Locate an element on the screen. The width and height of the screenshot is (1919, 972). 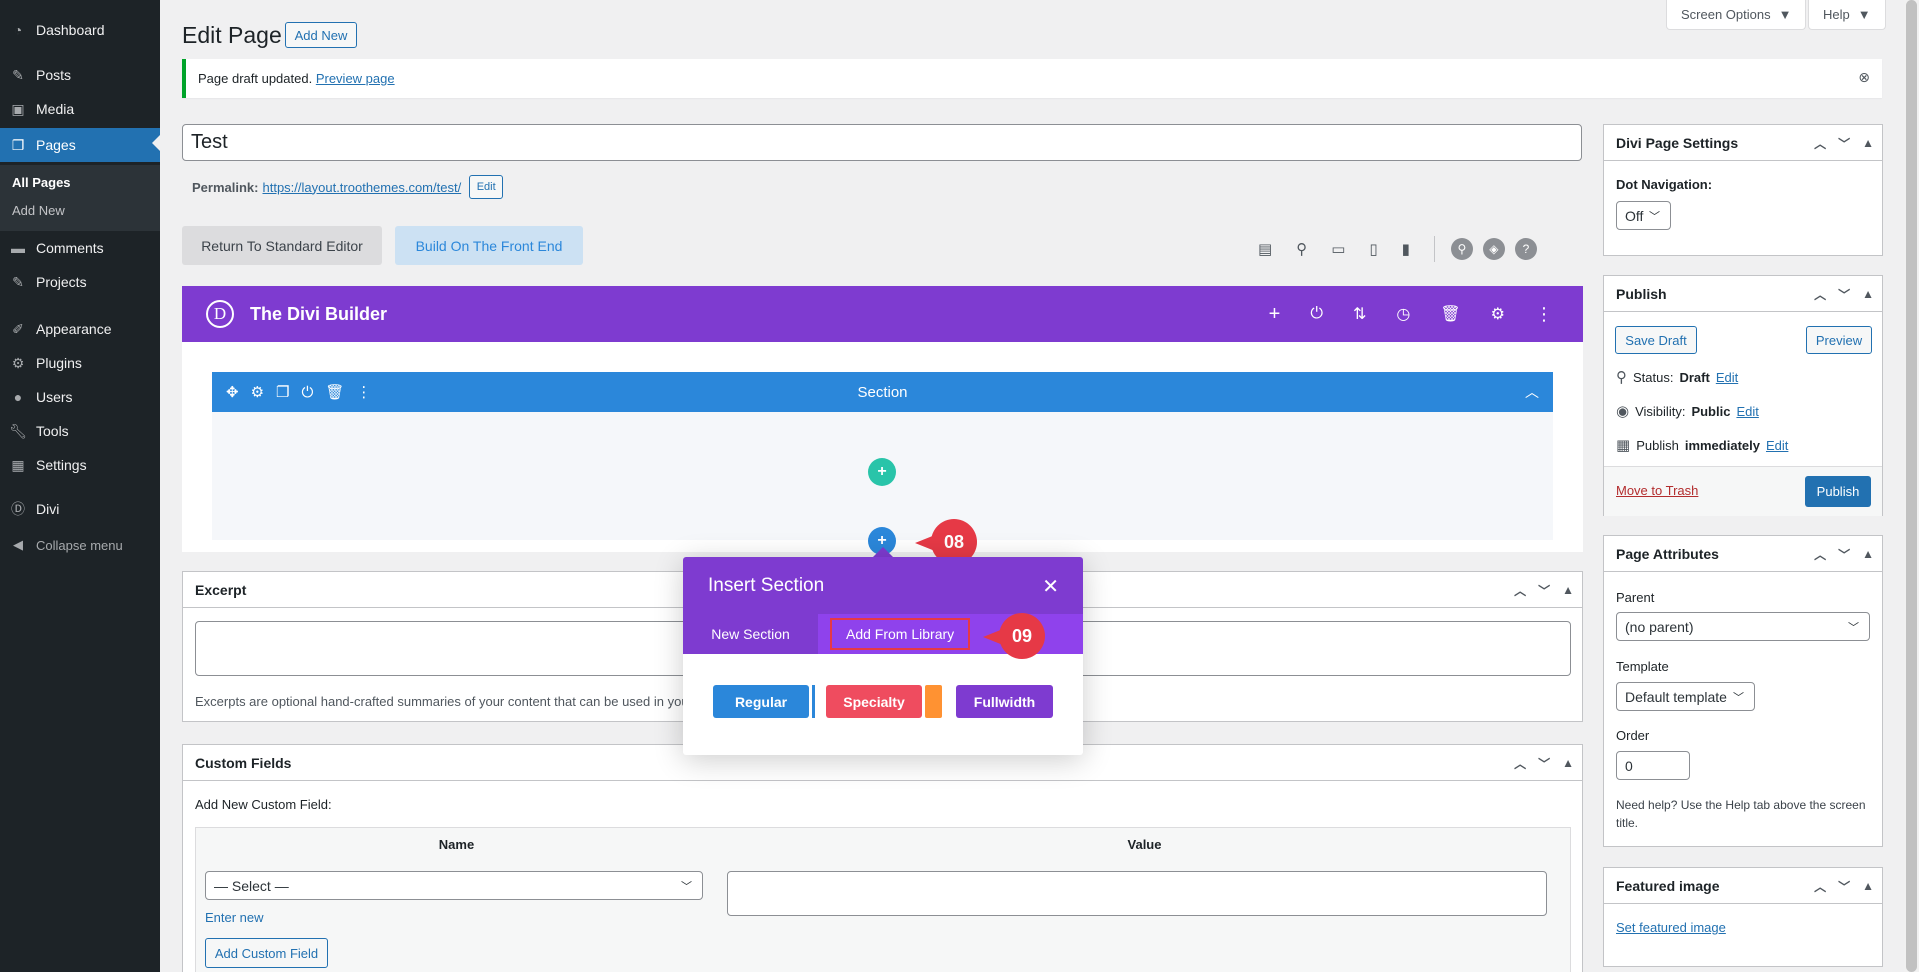
history-icon: ◷ is located at coordinates (1403, 314).